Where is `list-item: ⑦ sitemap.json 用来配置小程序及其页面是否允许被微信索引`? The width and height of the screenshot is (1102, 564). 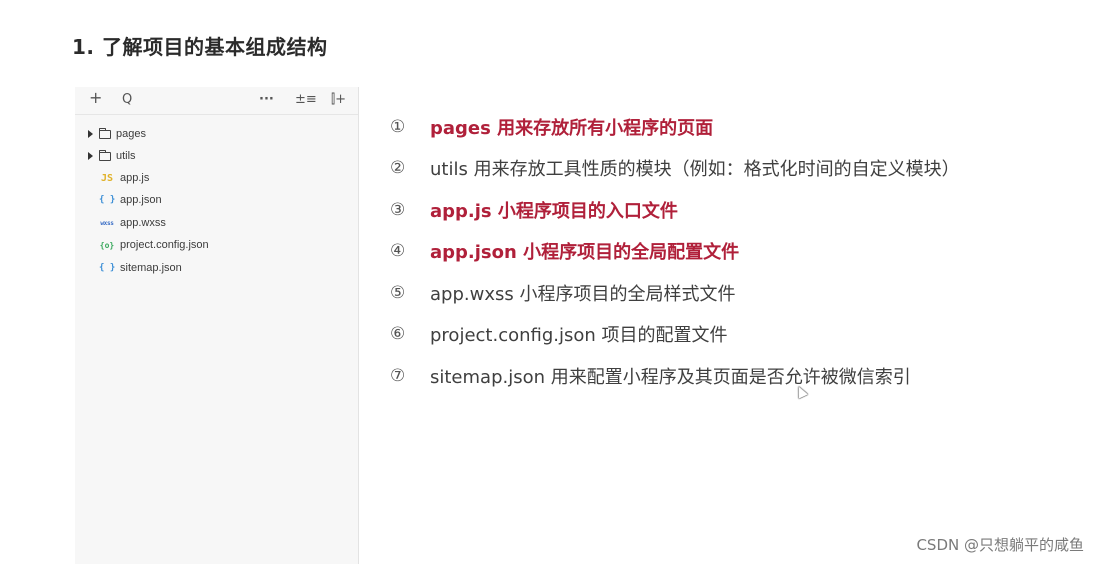
list-item: ⑦ sitemap.json 用来配置小程序及其页面是否允许被微信索引 is located at coordinates (650, 376).